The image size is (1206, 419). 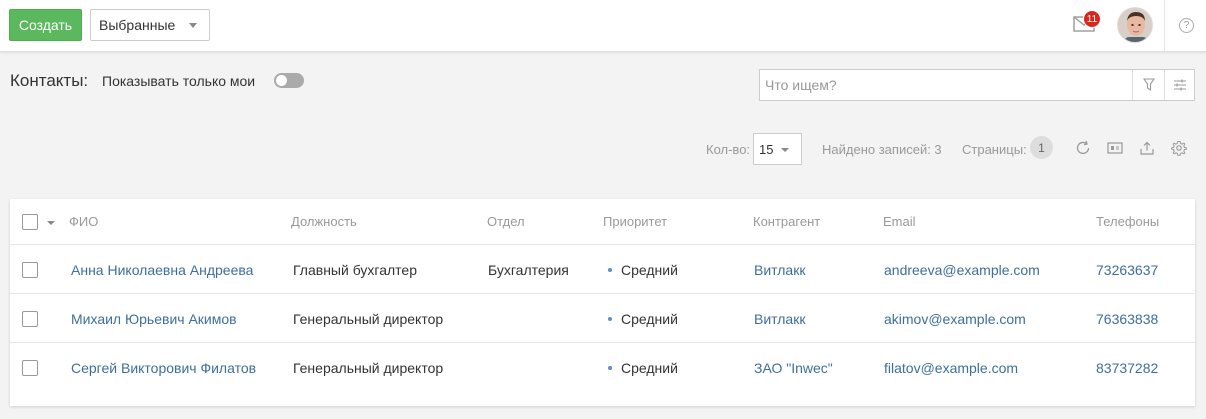 I want to click on card-view-button, so click(x=1115, y=148).